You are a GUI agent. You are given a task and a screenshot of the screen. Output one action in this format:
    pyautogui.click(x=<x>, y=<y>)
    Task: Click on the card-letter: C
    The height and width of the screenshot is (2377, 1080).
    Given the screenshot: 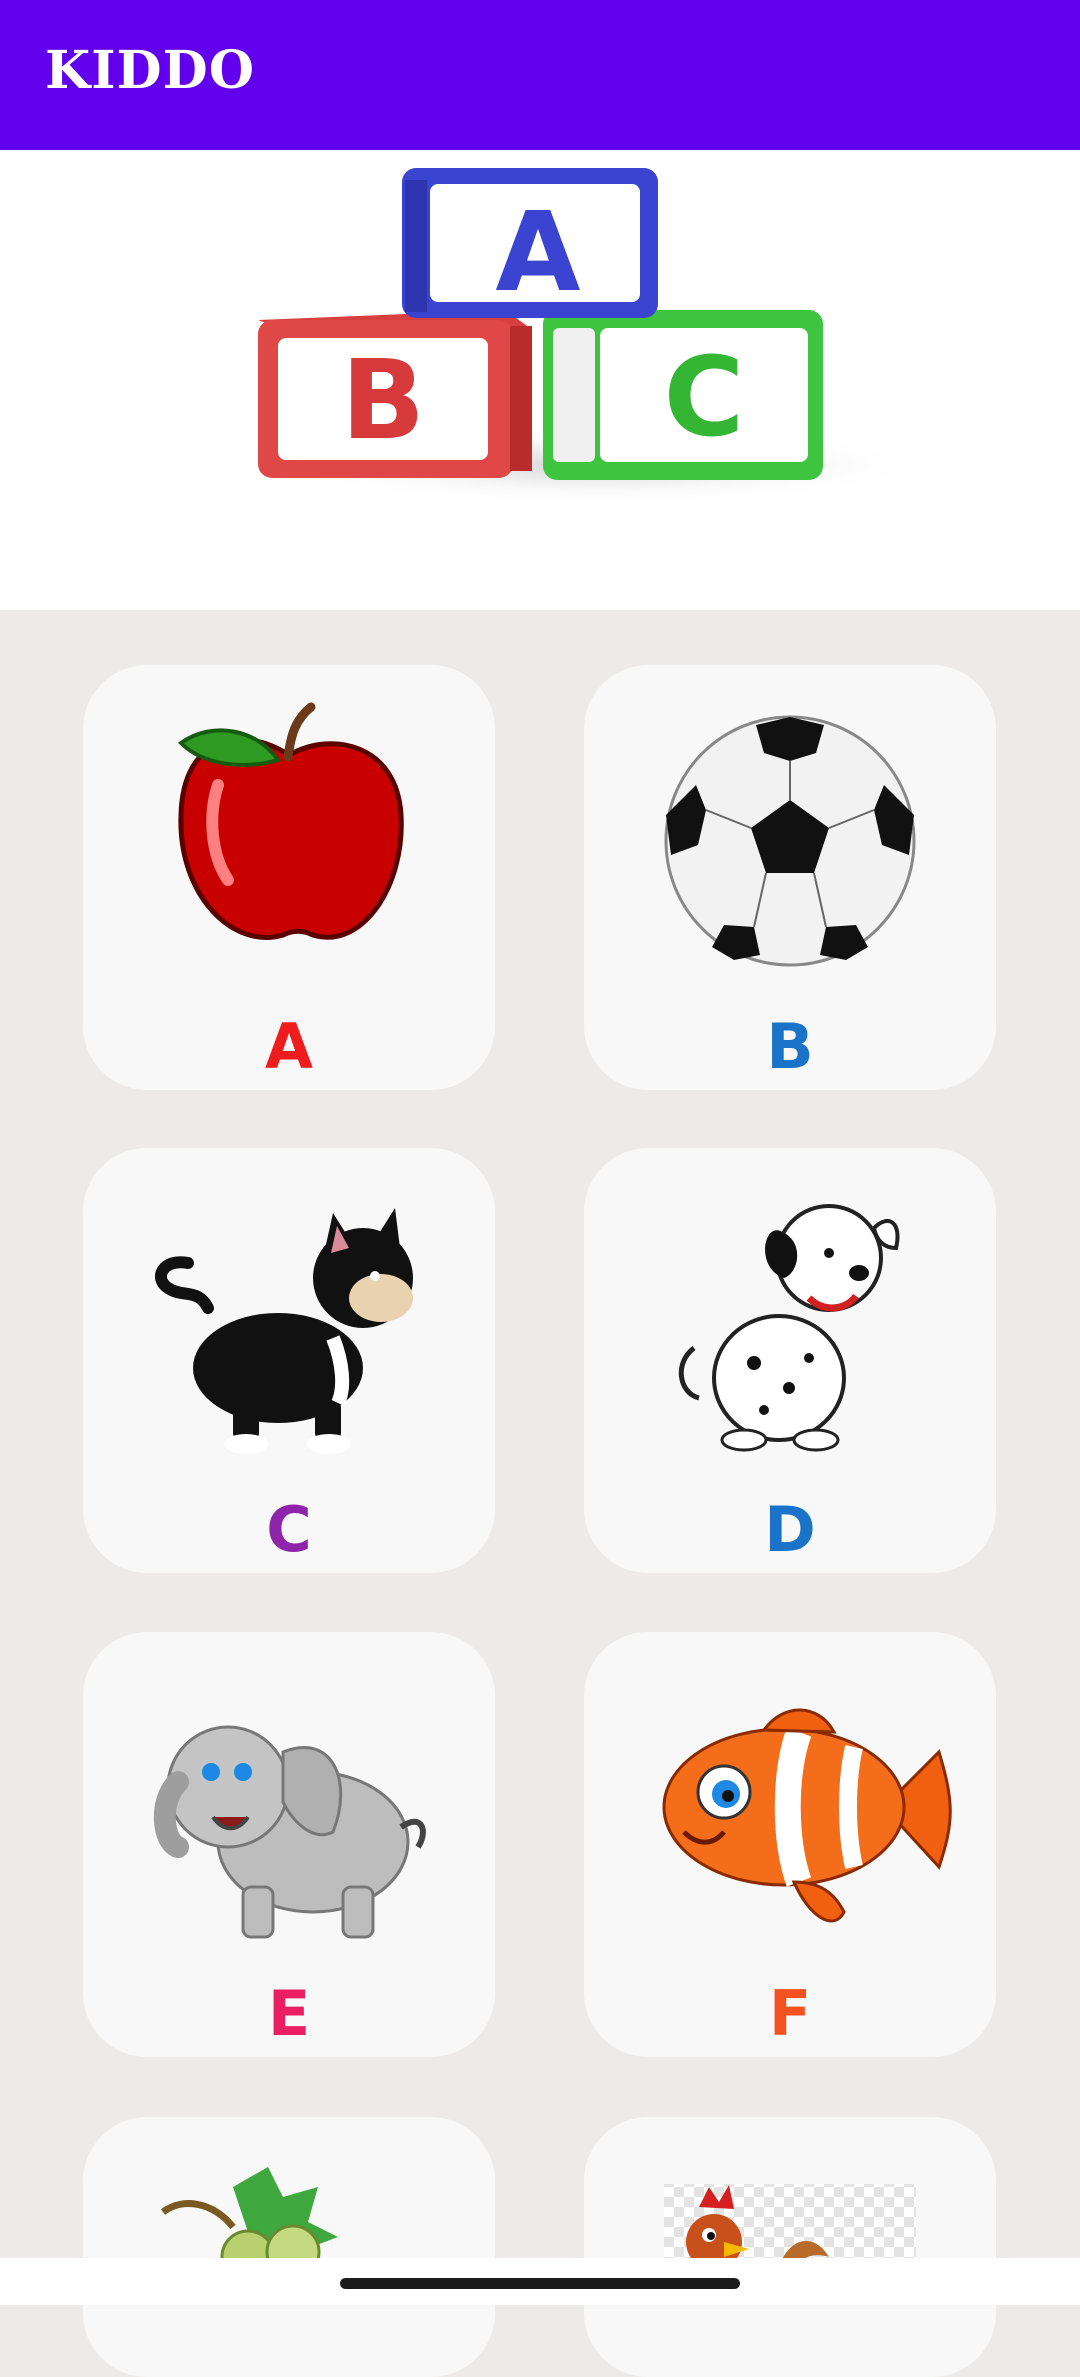 What is the action you would take?
    pyautogui.click(x=289, y=1529)
    